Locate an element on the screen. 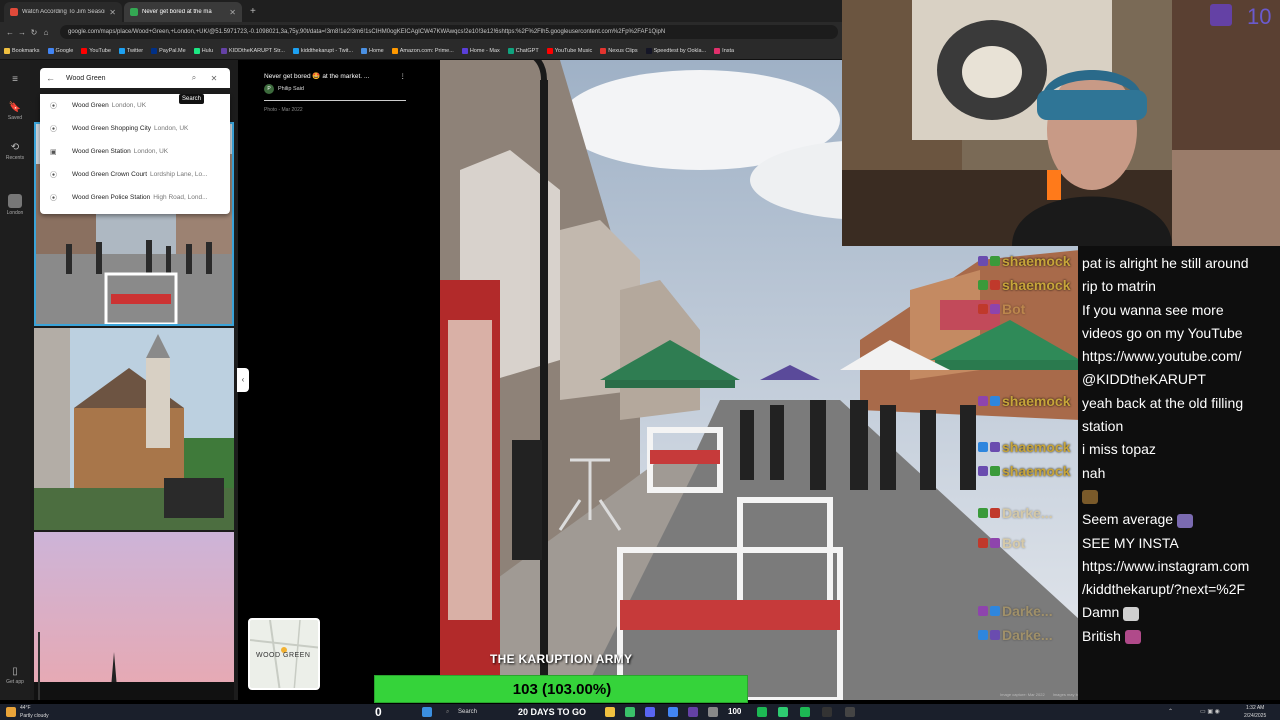  webcam-feed: 10 is located at coordinates (1061, 123).